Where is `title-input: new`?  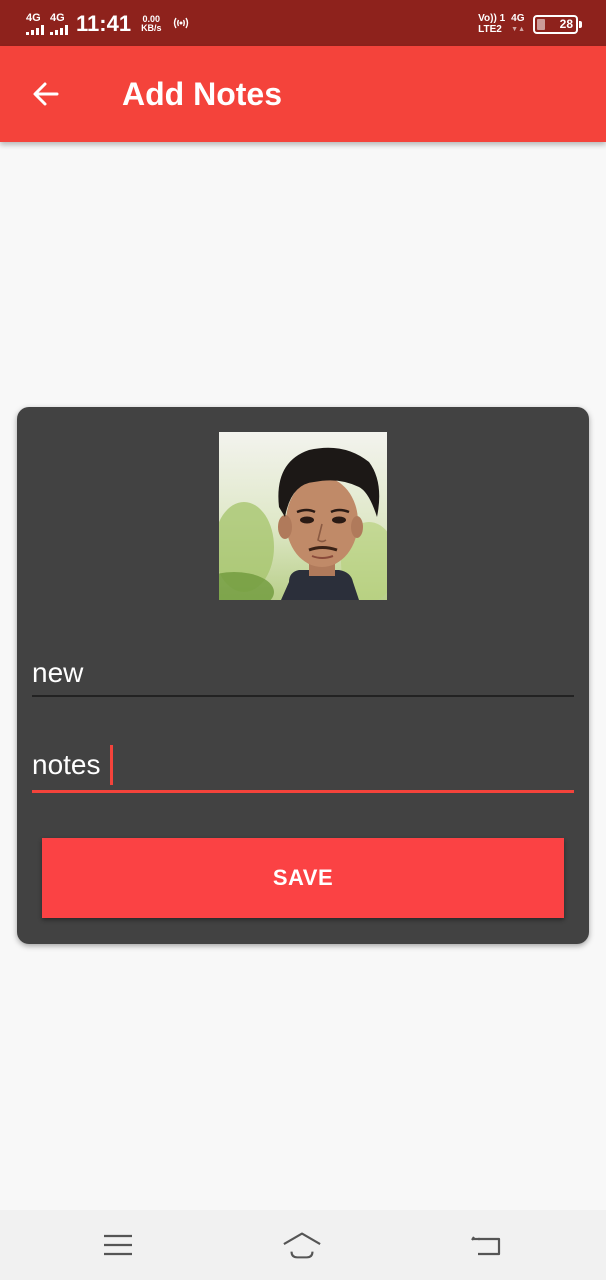
title-input: new is located at coordinates (303, 673).